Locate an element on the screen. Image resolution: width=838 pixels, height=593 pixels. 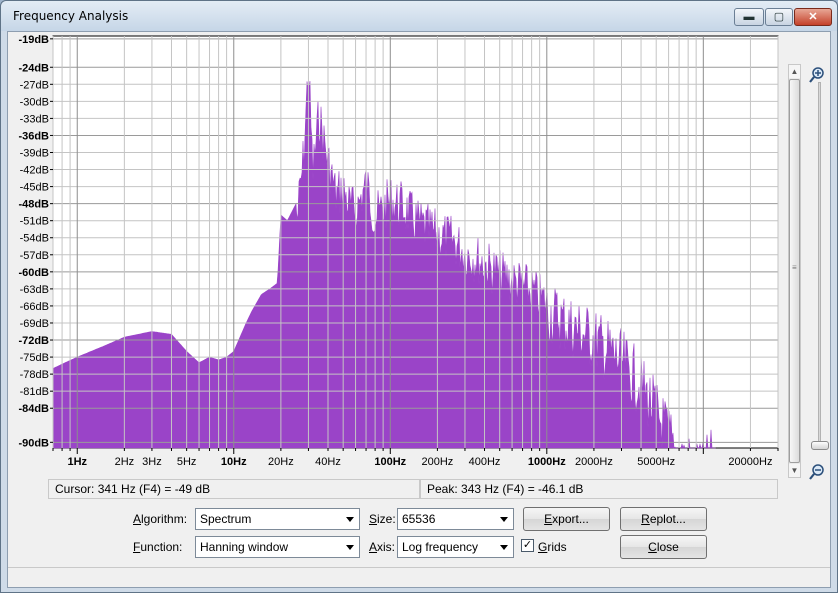
algorithm-value: Spectrum is located at coordinates (226, 519).